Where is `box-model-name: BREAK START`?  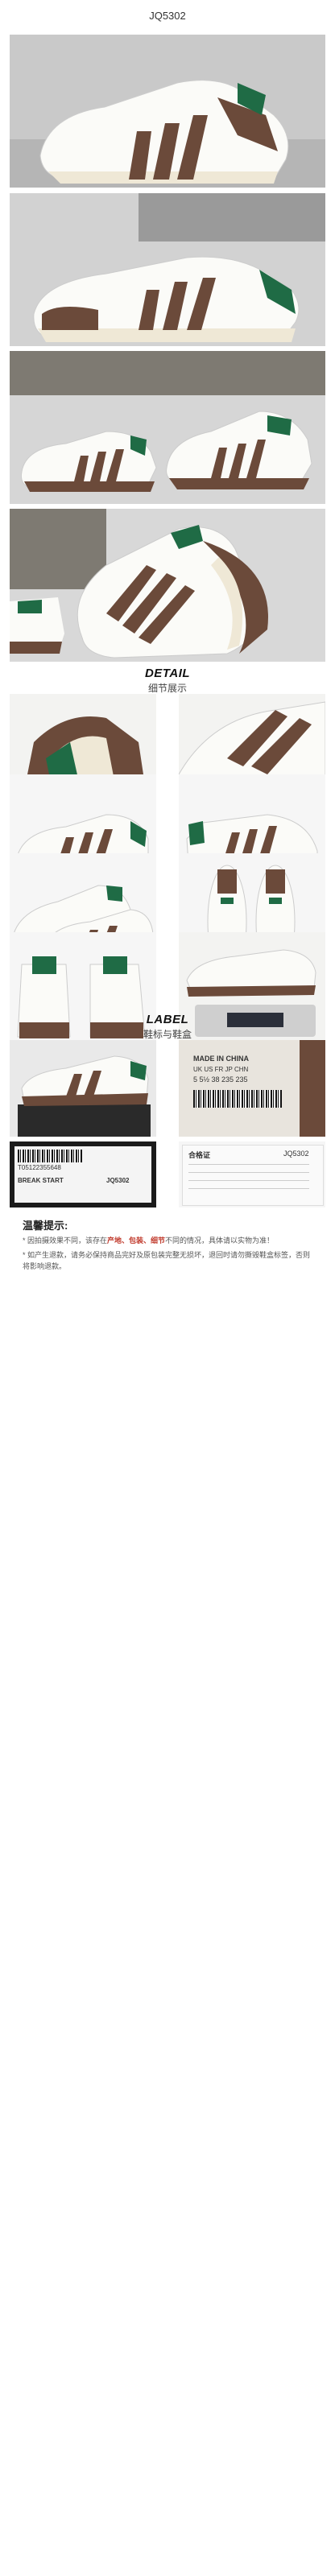
box-model-name: BREAK START is located at coordinates (41, 1180).